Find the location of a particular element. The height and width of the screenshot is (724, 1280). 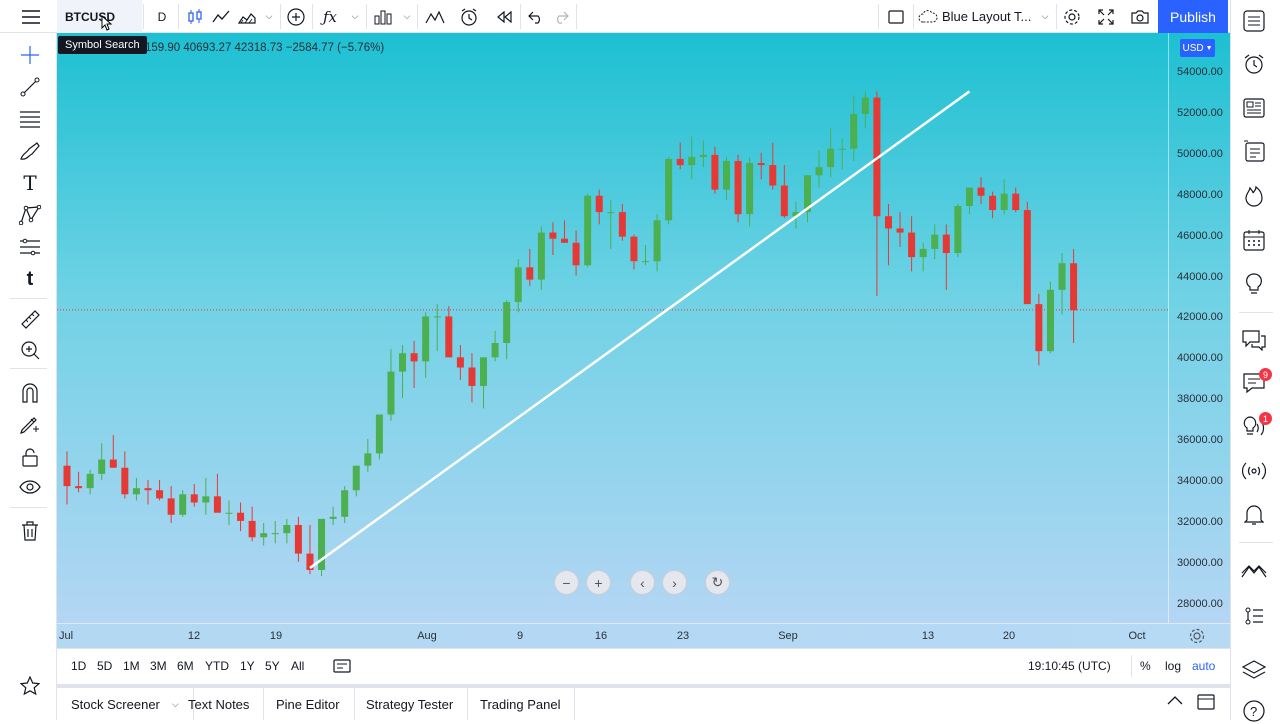

tab-label: Strategy Tester is located at coordinates (410, 704).